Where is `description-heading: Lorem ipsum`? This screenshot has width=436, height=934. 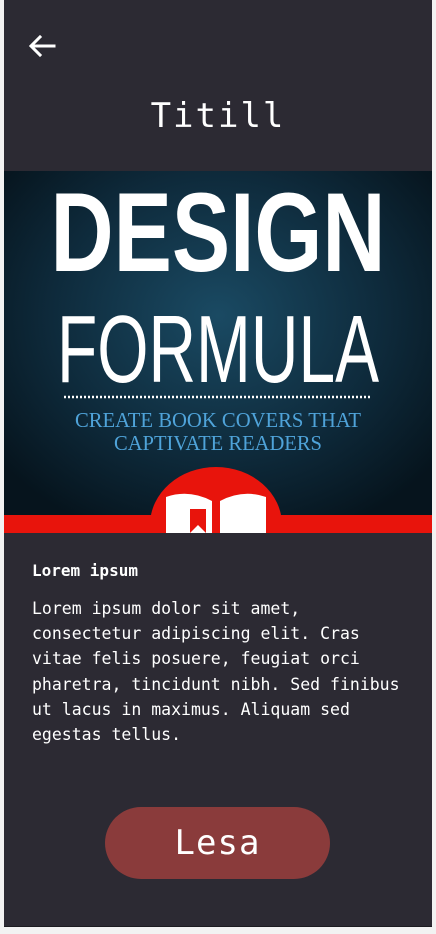 description-heading: Lorem ipsum is located at coordinates (85, 570).